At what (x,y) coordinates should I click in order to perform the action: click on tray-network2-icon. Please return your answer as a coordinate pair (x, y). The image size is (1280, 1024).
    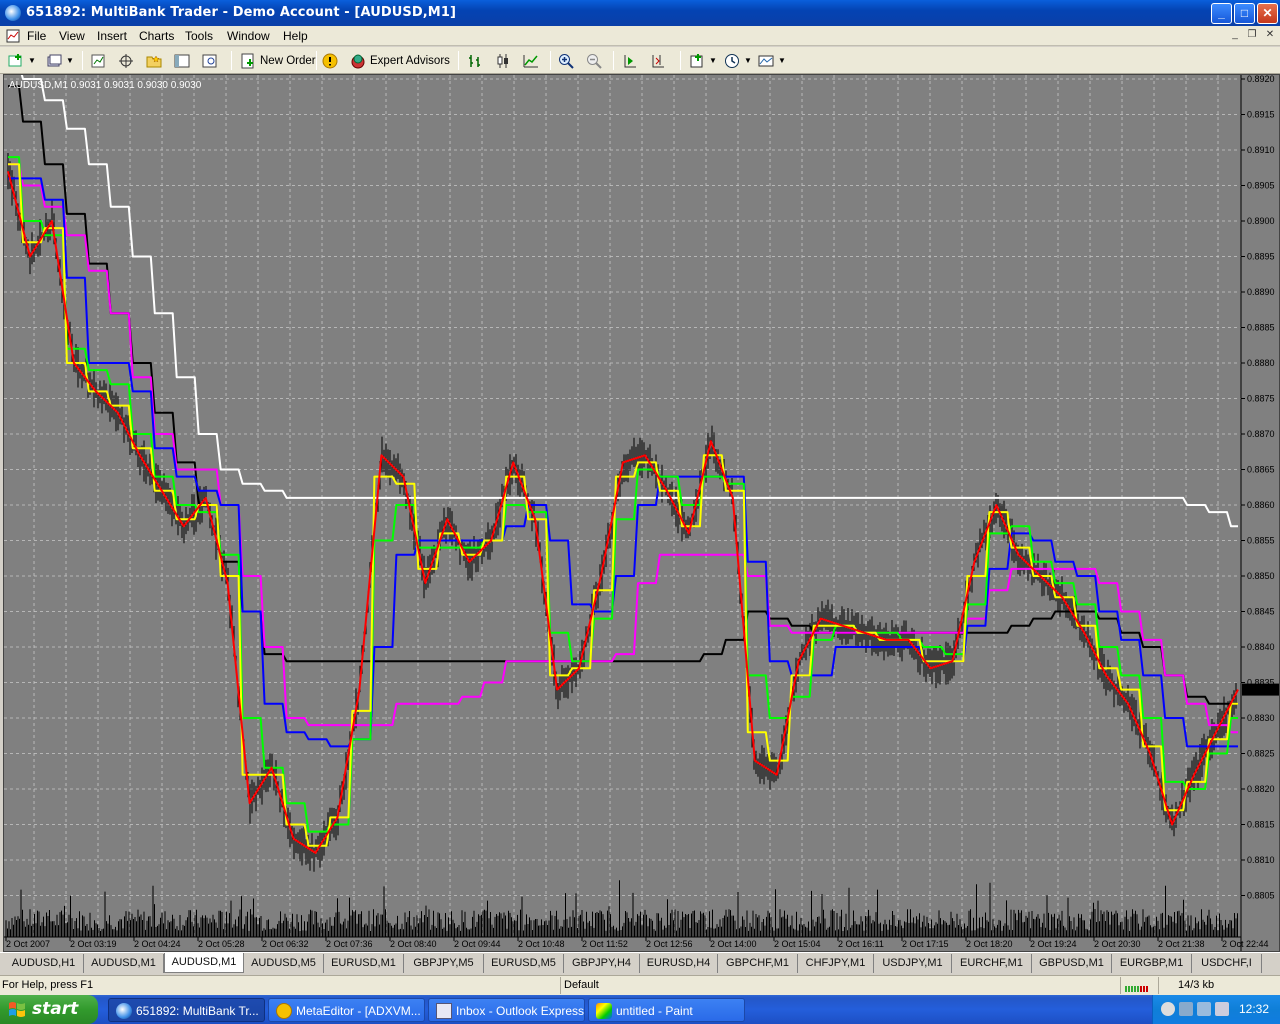
    Looking at the image, I should click on (1204, 1009).